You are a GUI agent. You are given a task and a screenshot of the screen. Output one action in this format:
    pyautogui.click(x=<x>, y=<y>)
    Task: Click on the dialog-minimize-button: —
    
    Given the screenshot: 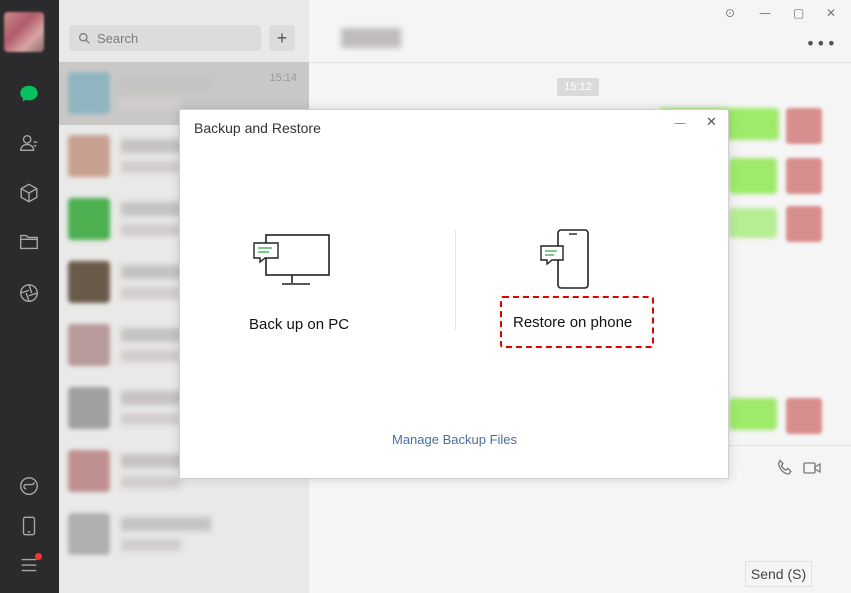 What is the action you would take?
    pyautogui.click(x=680, y=123)
    